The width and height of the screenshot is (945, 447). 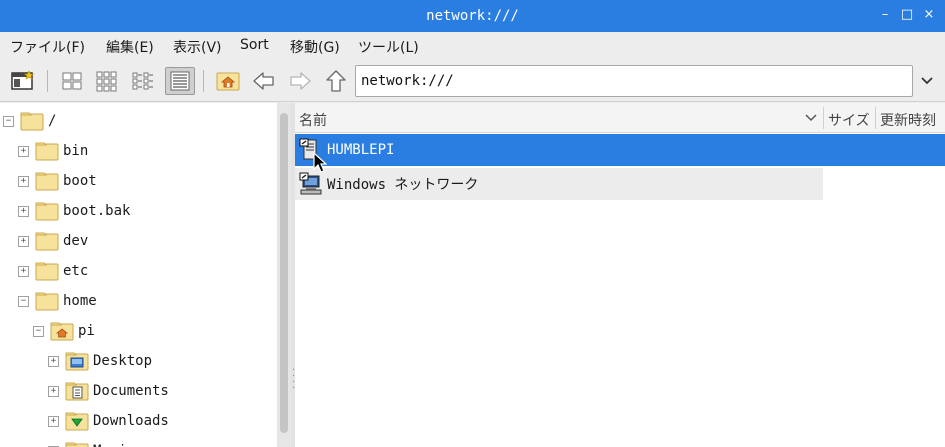 I want to click on new-window-icon, so click(x=23, y=80).